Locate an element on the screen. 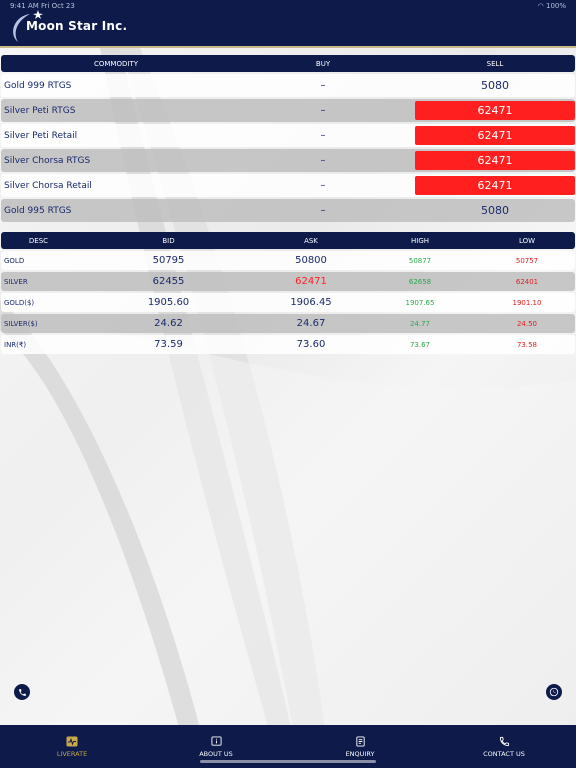 The image size is (576, 768). commodity-row: Silver Peti RTGS – 62471 is located at coordinates (288, 110).